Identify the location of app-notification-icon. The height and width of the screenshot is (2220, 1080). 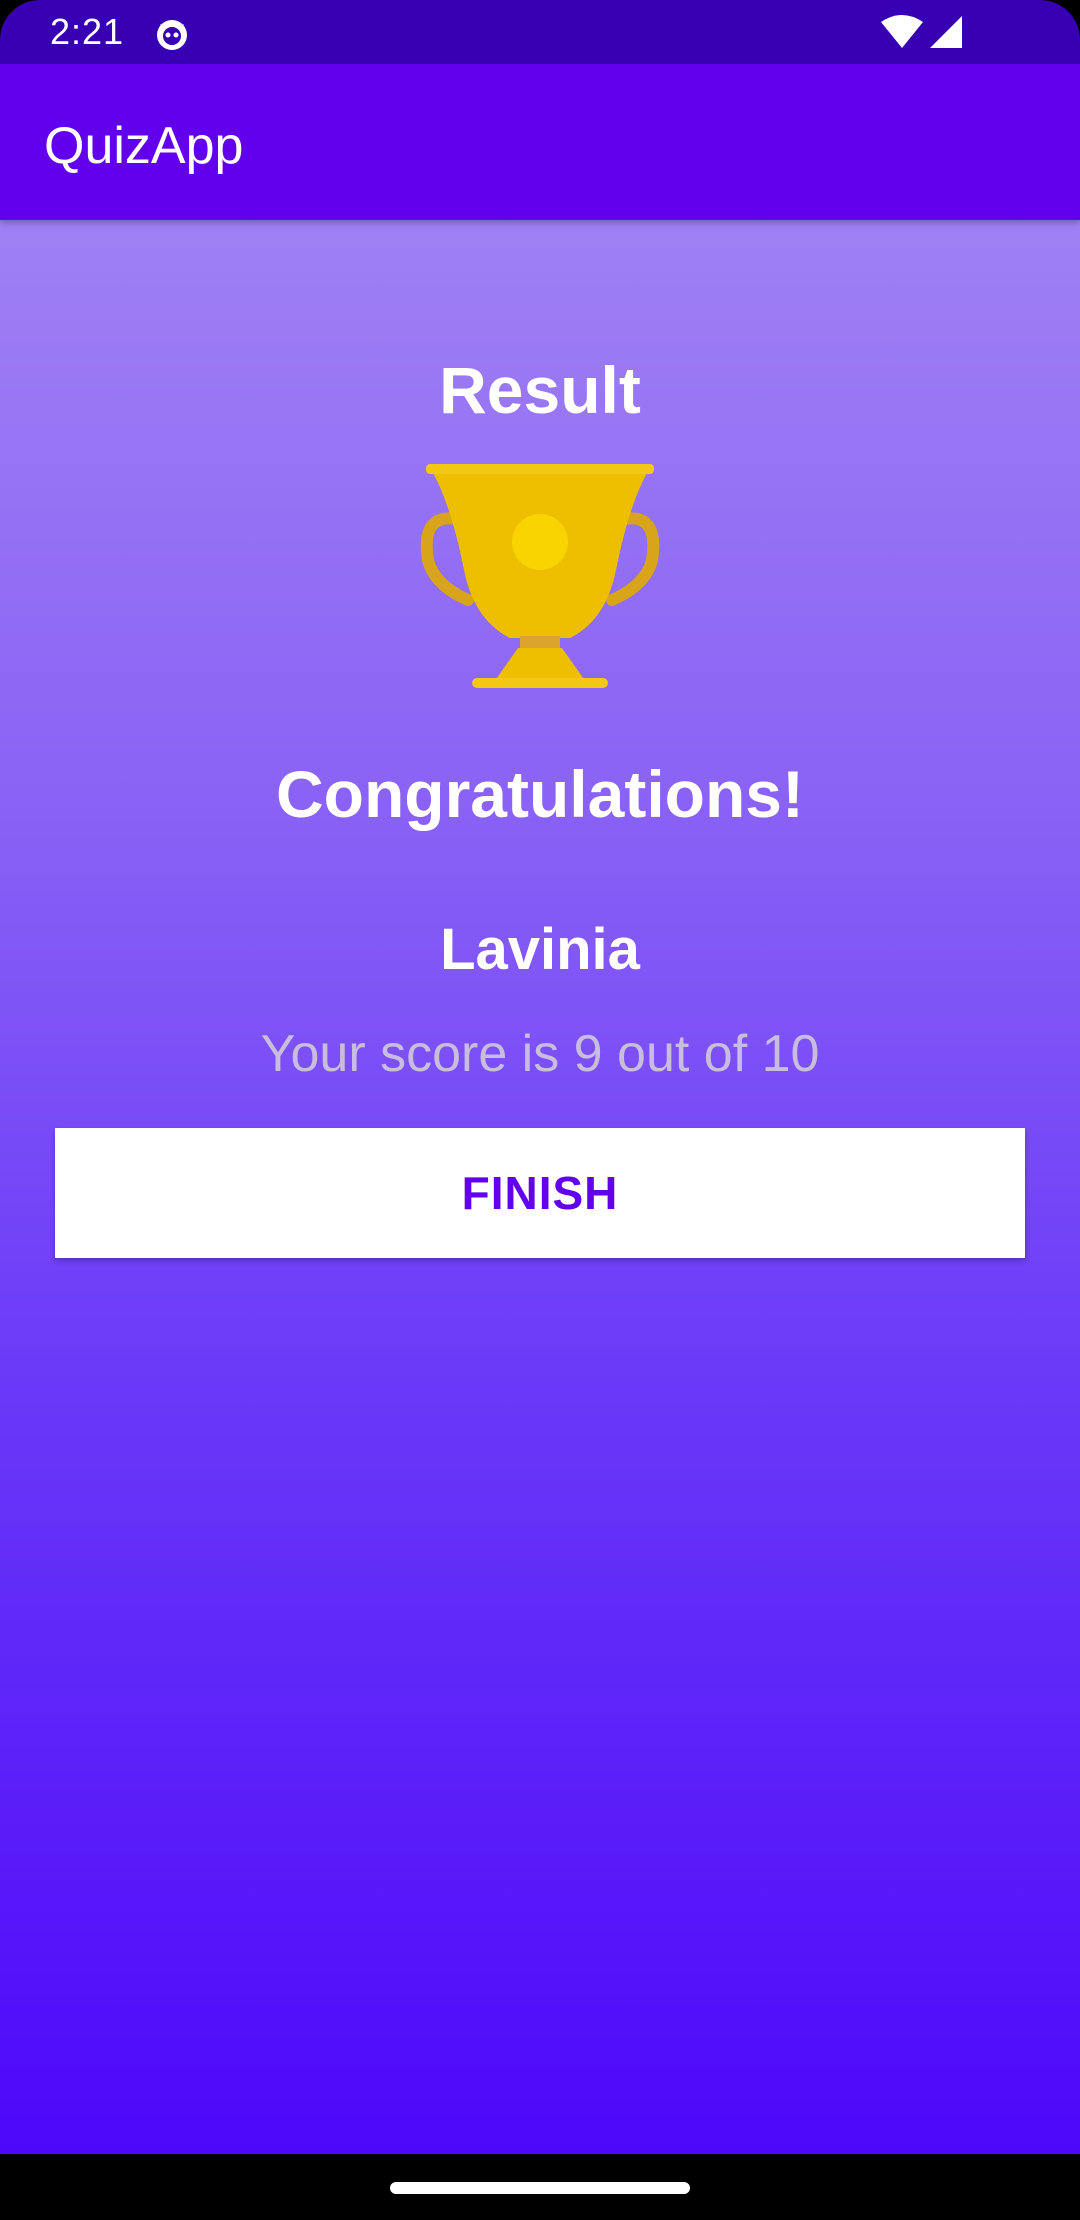
(172, 35).